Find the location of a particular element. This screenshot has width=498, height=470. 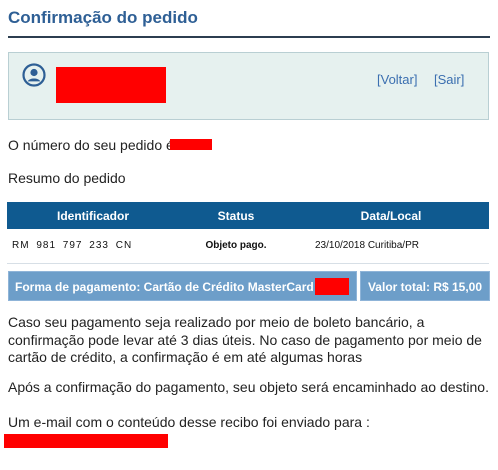

user-info-box: [Voltar] [Sair] is located at coordinates (248, 86).